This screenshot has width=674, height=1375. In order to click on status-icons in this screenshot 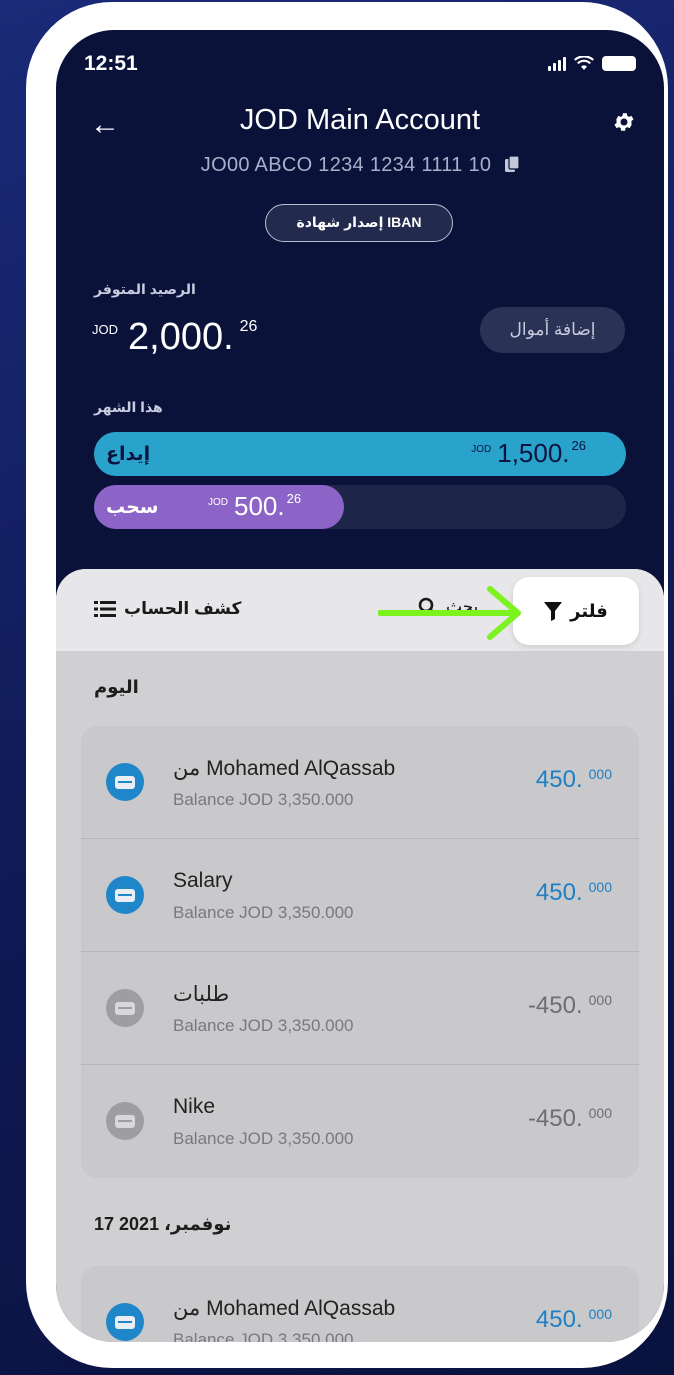, I will do `click(592, 63)`.